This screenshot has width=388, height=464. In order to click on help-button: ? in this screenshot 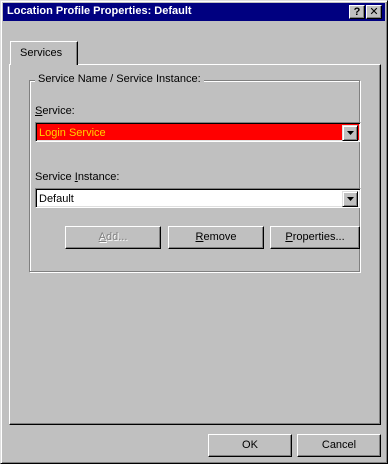, I will do `click(357, 12)`.